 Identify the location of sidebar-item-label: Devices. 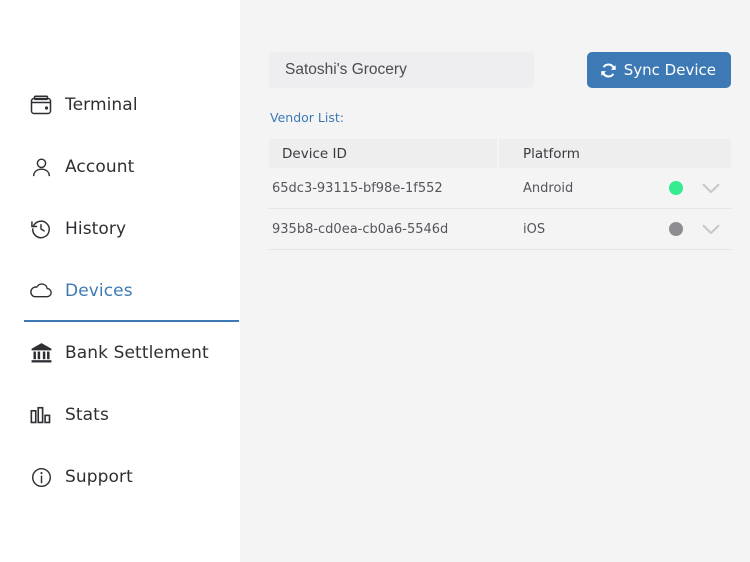
(99, 291).